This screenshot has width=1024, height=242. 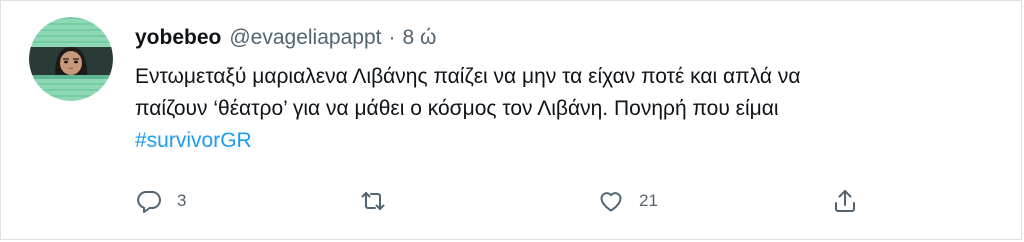 What do you see at coordinates (627, 201) in the screenshot?
I see `like-button: 21` at bounding box center [627, 201].